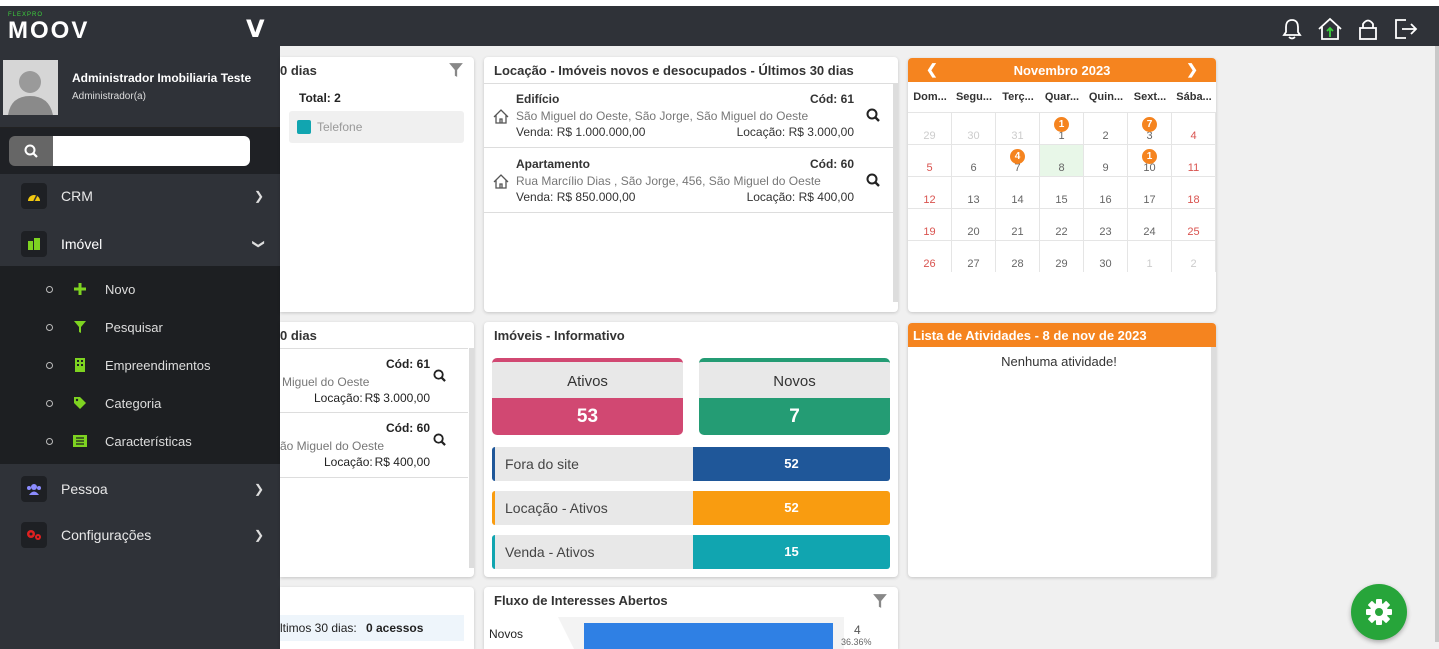 The height and width of the screenshot is (649, 1439). I want to click on sidebar-item-configuracoes: Configurações ❯, so click(140, 535).